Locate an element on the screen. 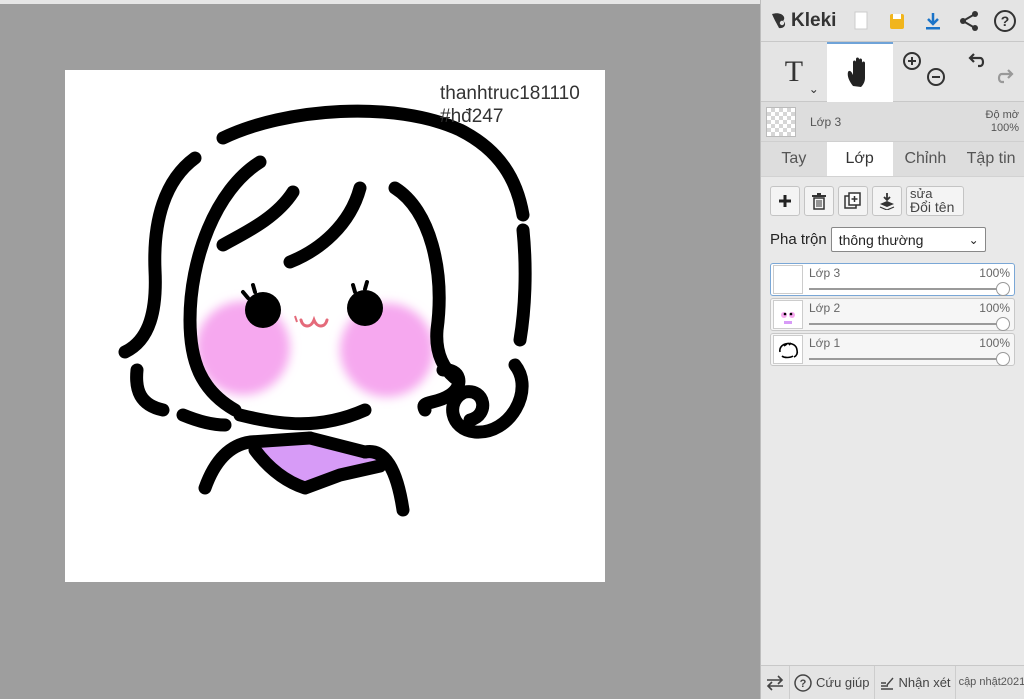 The width and height of the screenshot is (1024, 699). swap-icon is located at coordinates (775, 682).